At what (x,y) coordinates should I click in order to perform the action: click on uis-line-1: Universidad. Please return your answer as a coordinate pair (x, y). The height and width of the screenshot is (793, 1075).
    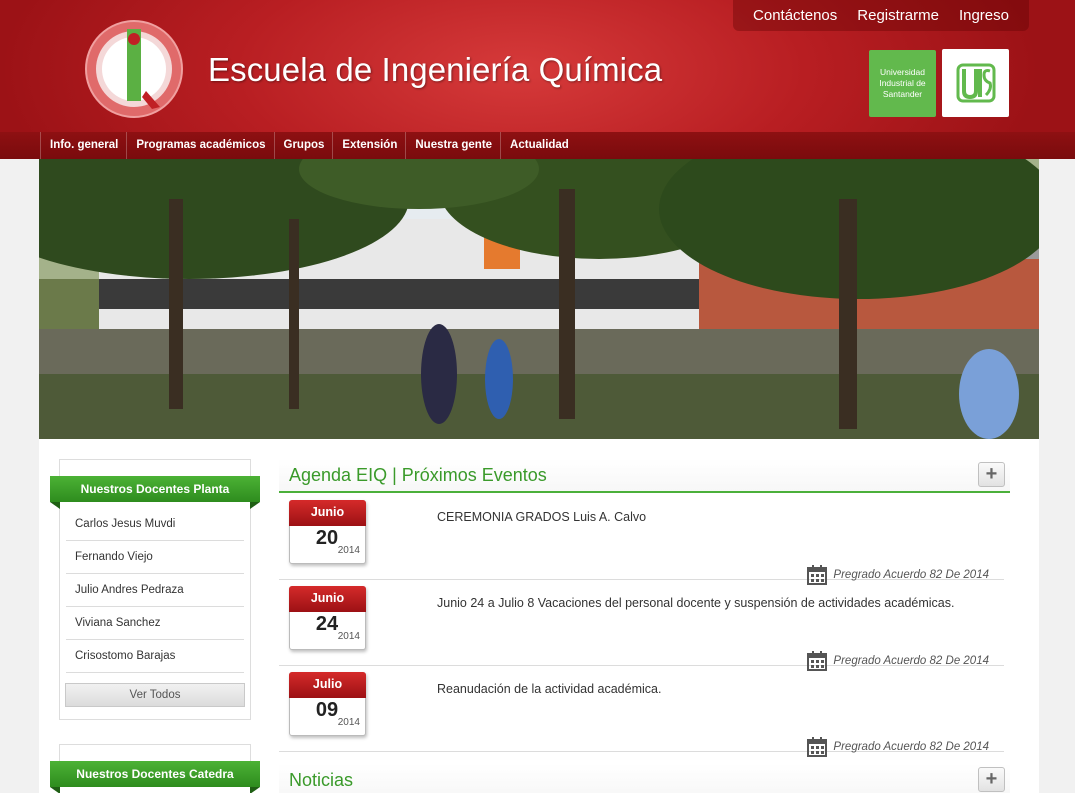
    Looking at the image, I should click on (902, 72).